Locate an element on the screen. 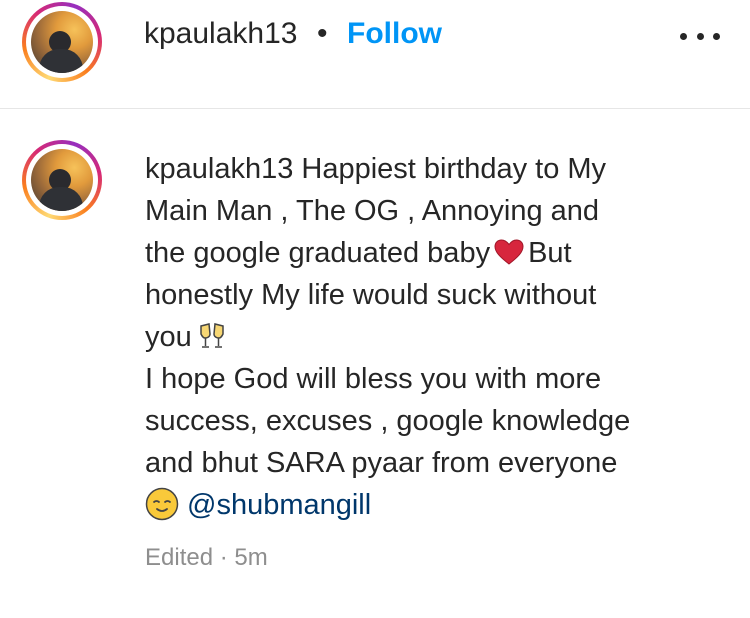 The width and height of the screenshot is (750, 618). comment-line: you is located at coordinates (168, 337).